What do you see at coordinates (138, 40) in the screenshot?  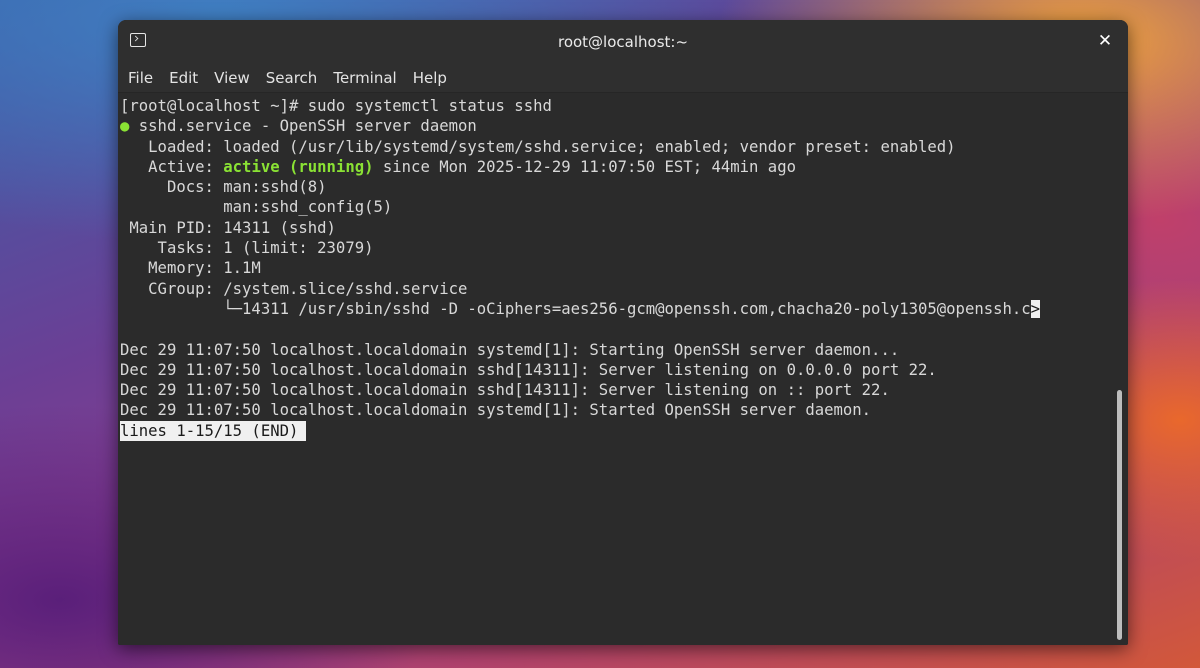 I see `terminal-icon` at bounding box center [138, 40].